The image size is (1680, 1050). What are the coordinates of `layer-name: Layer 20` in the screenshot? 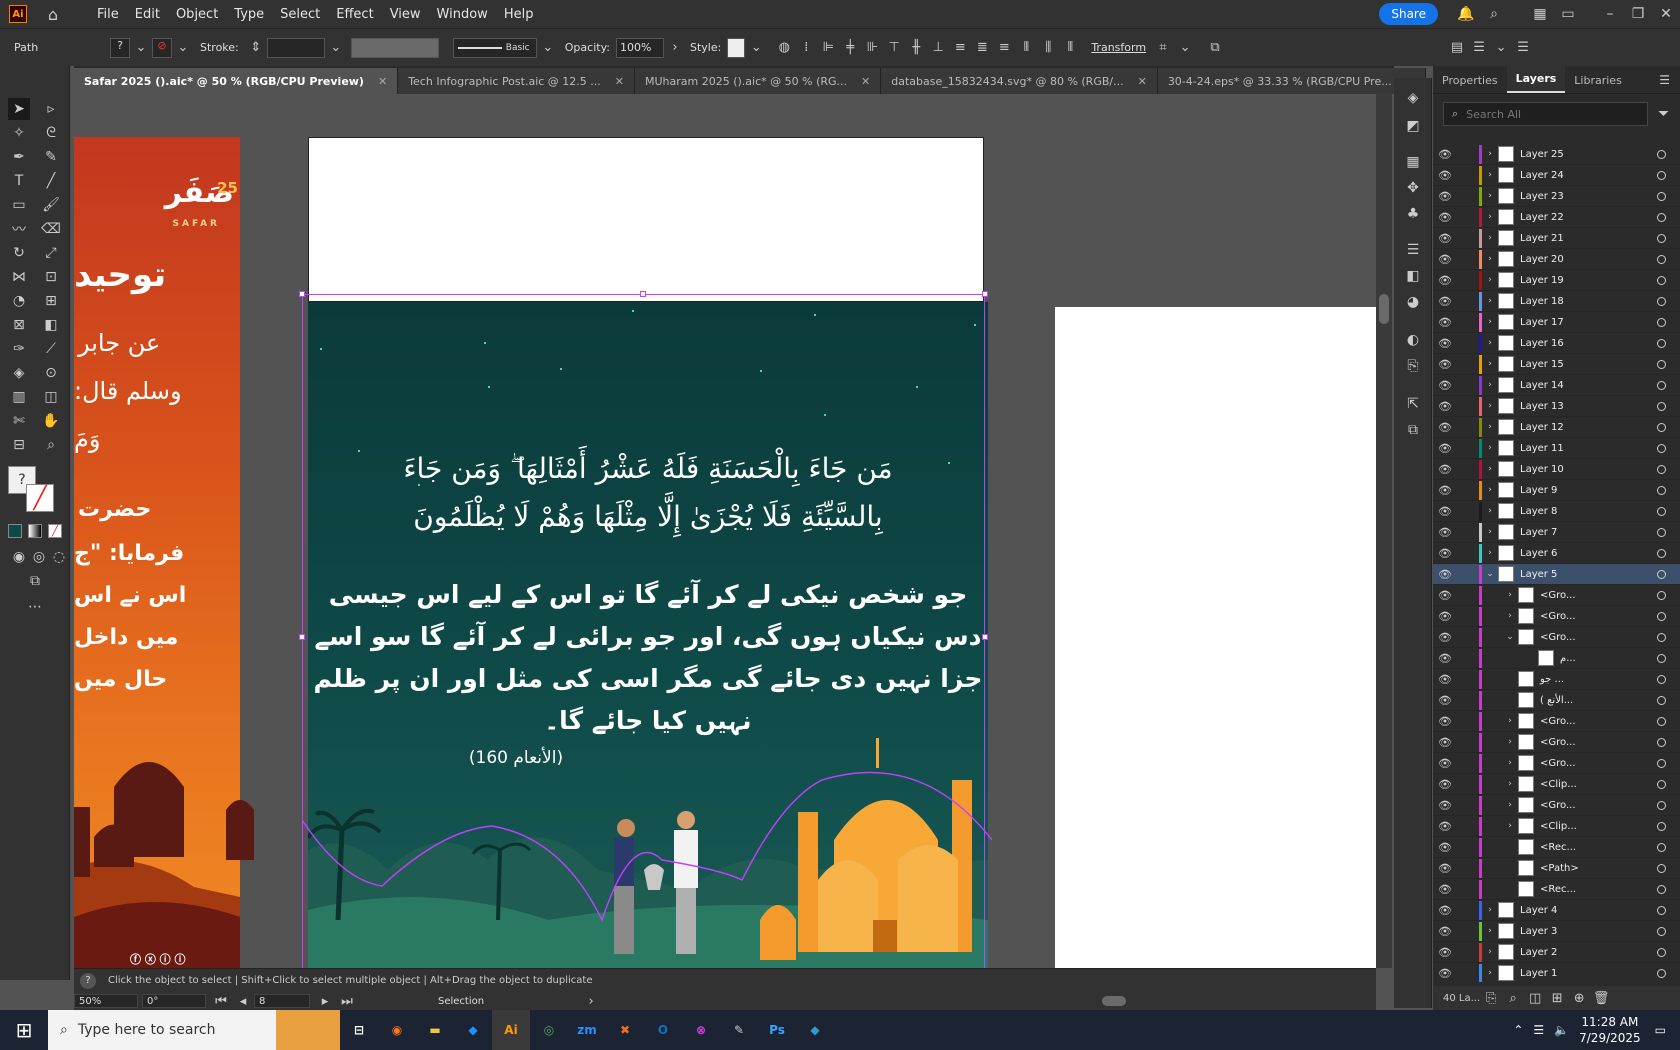 It's located at (1588, 259).